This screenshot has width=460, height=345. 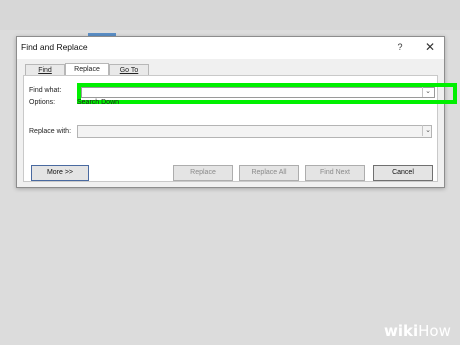 What do you see at coordinates (403, 173) in the screenshot?
I see `cancel-button: Cancel` at bounding box center [403, 173].